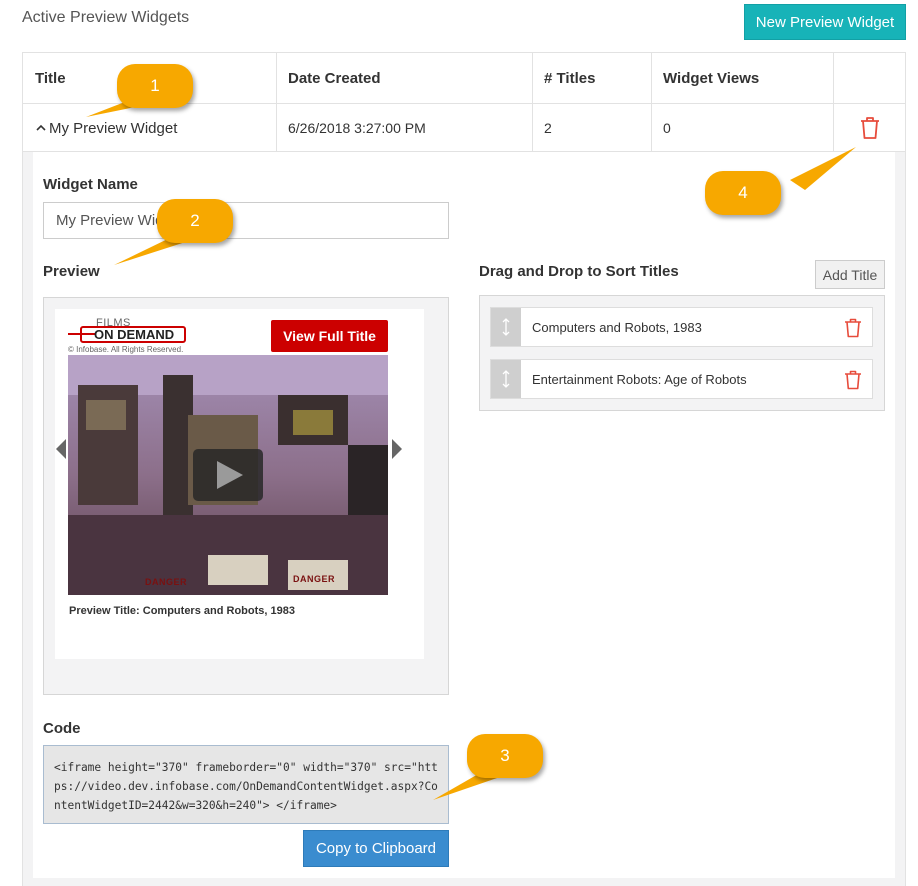  What do you see at coordinates (195, 221) in the screenshot?
I see `callout-2: 2` at bounding box center [195, 221].